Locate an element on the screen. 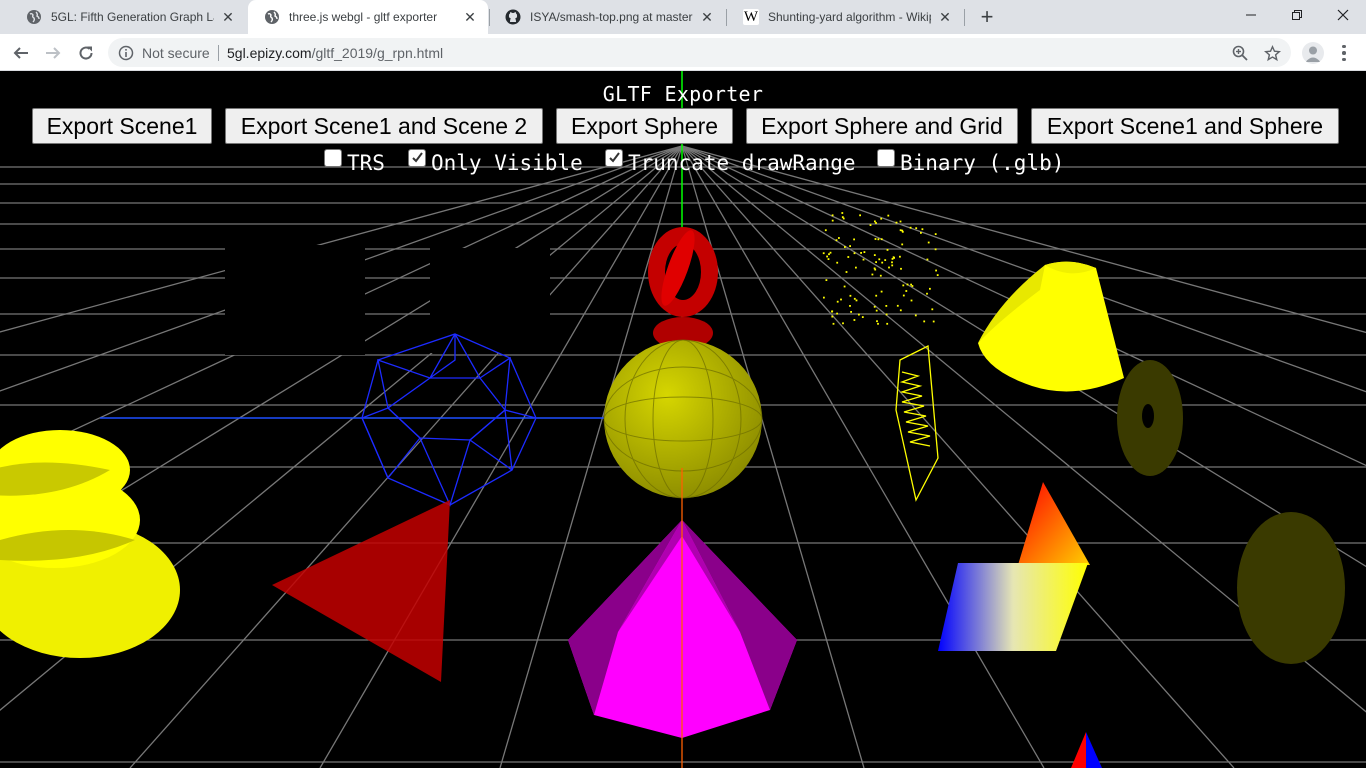  wireframe-sphere is located at coordinates (449, 420).